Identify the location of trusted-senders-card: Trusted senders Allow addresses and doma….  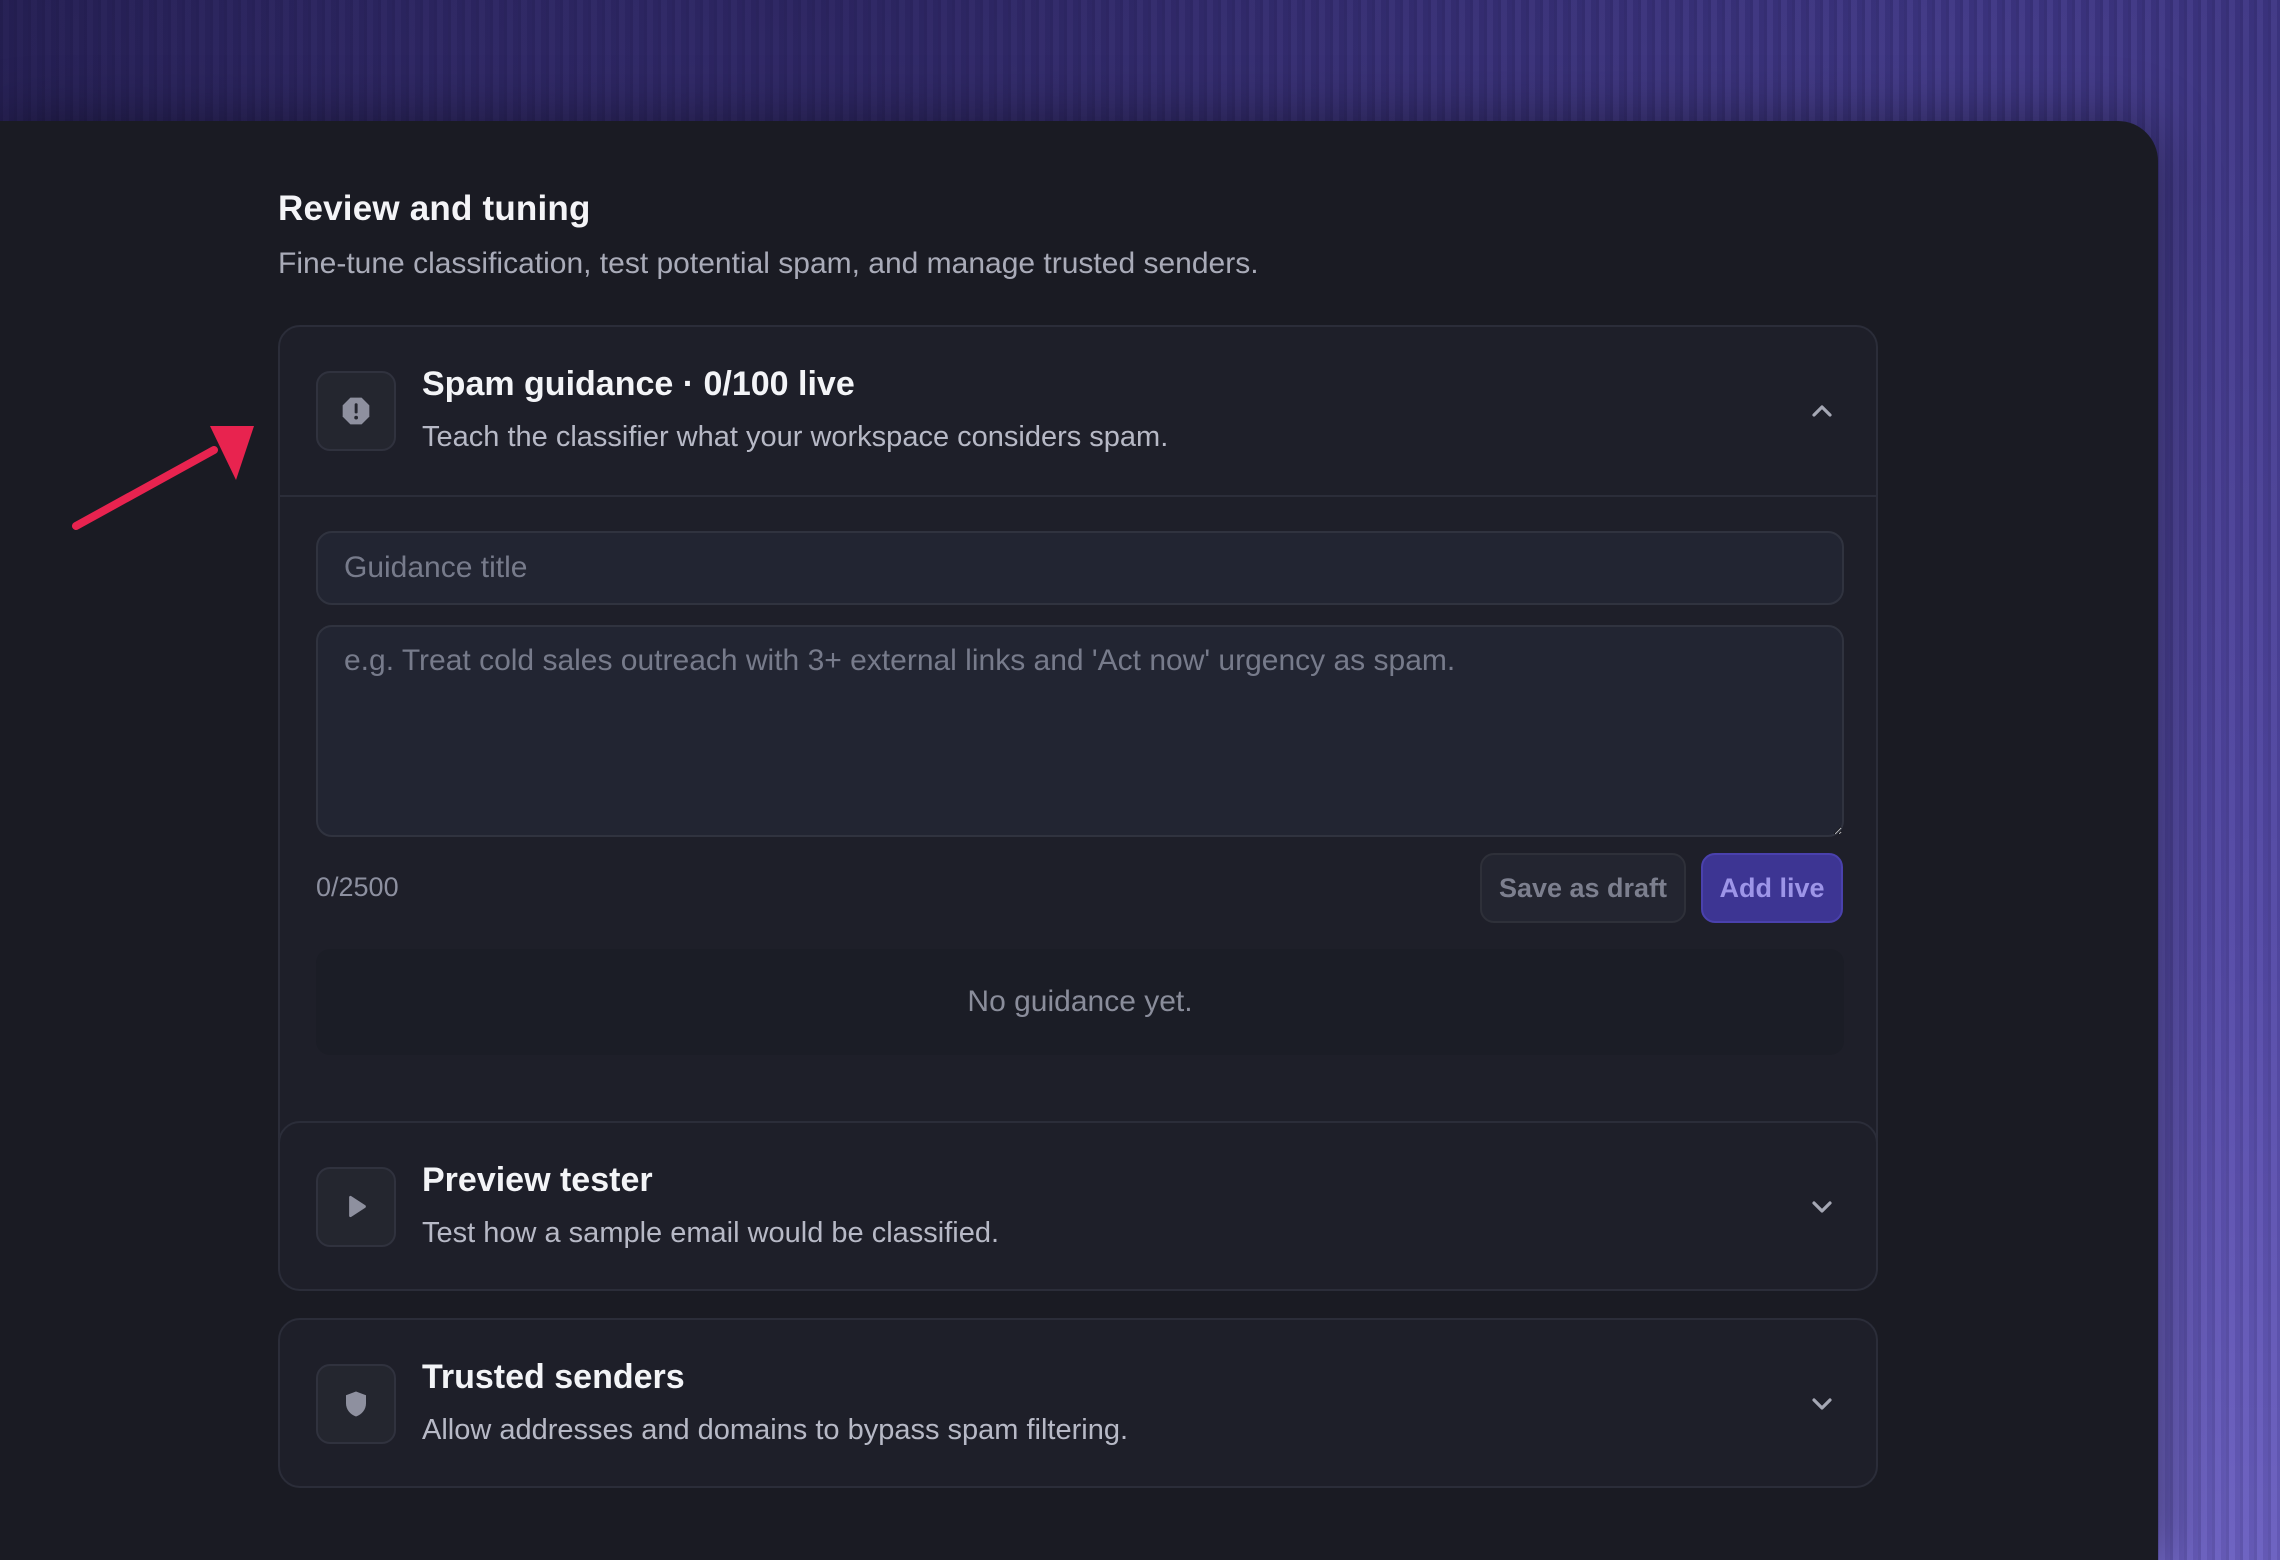
(1078, 1403).